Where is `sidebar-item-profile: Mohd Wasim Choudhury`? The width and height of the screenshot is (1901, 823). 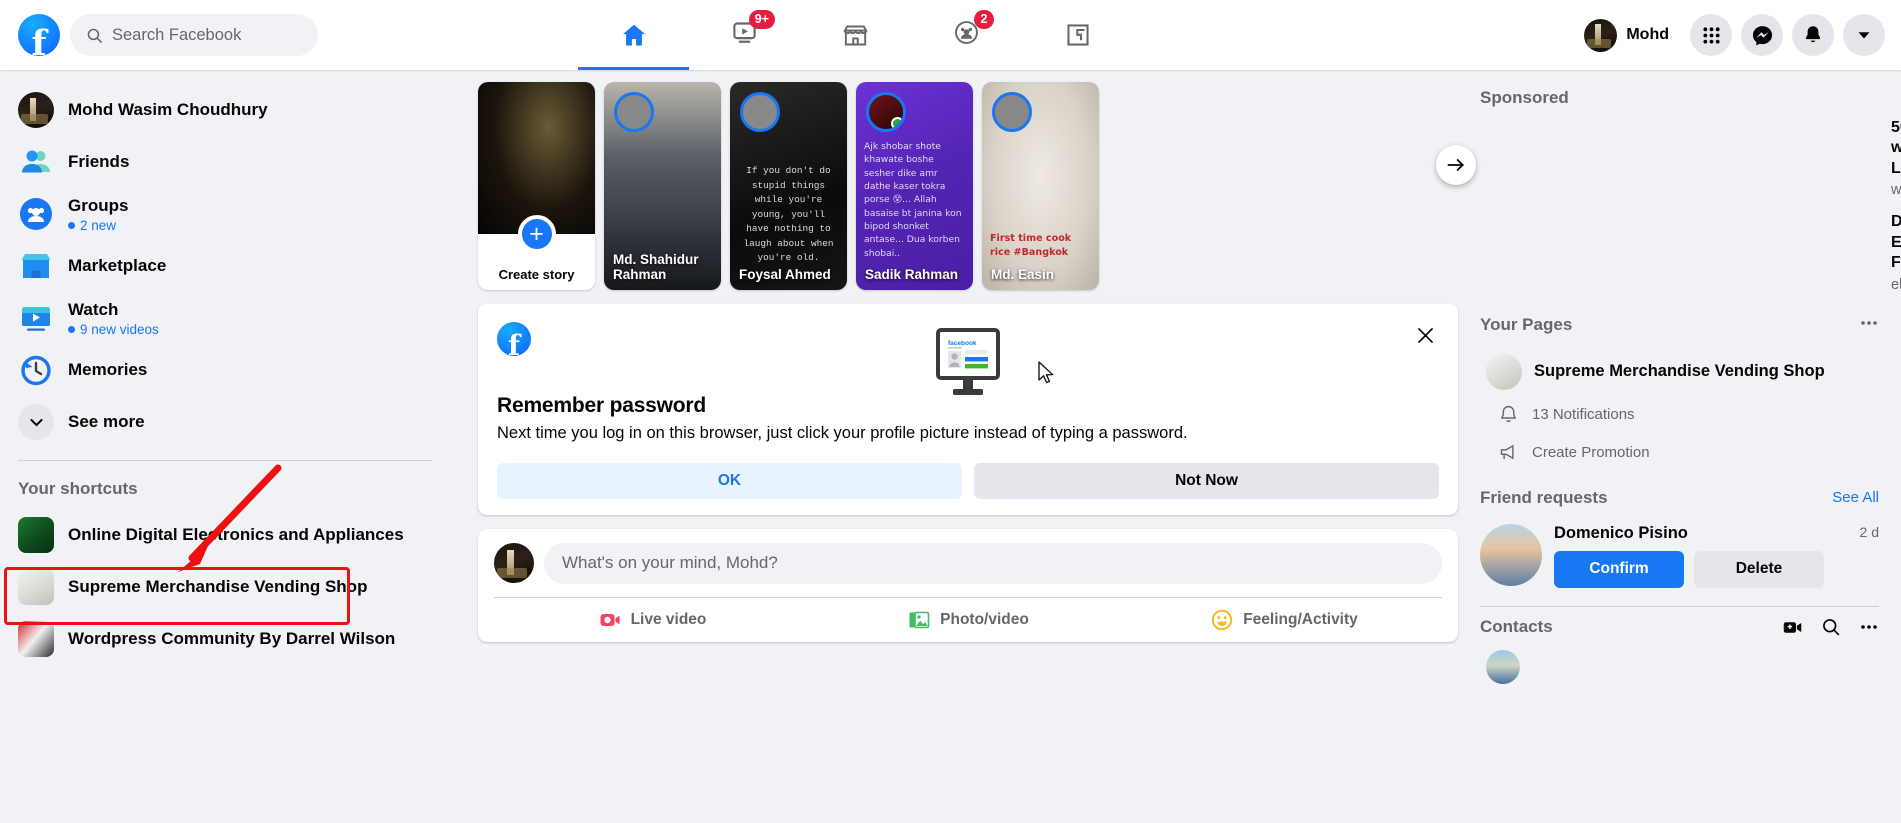
sidebar-item-profile: Mohd Wasim Choudhury is located at coordinates (225, 110).